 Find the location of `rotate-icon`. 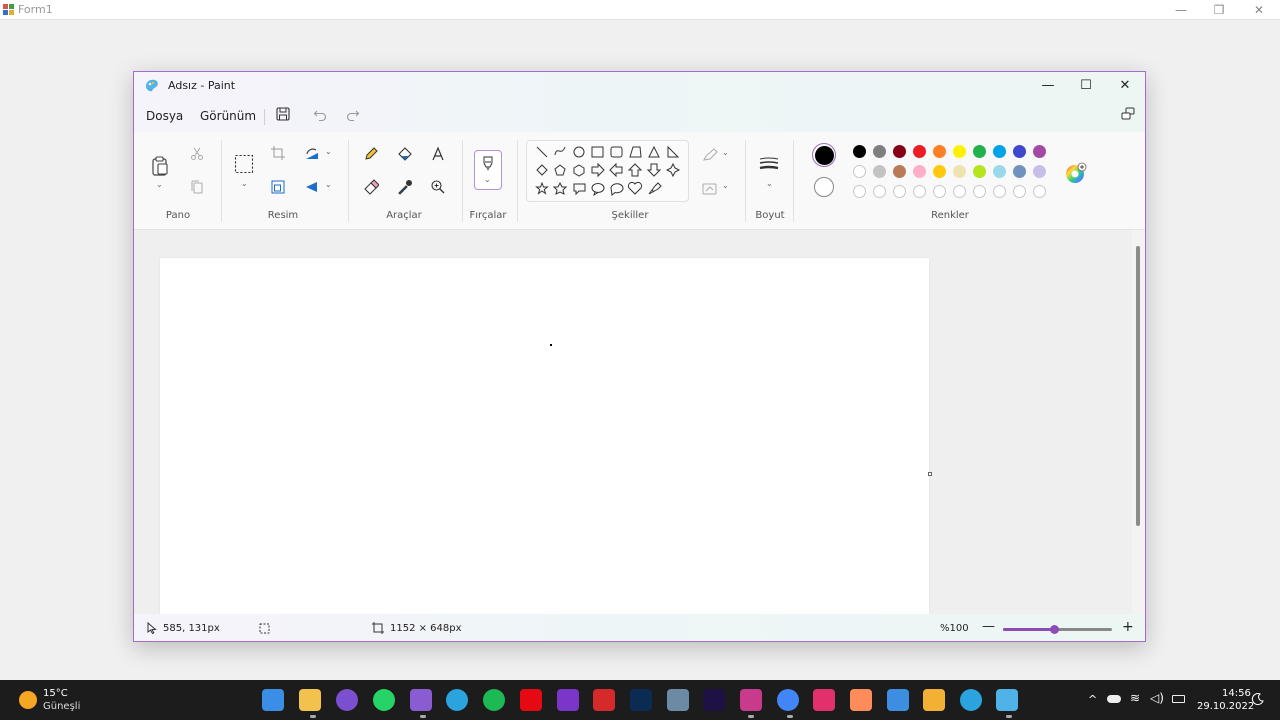

rotate-icon is located at coordinates (312, 154).